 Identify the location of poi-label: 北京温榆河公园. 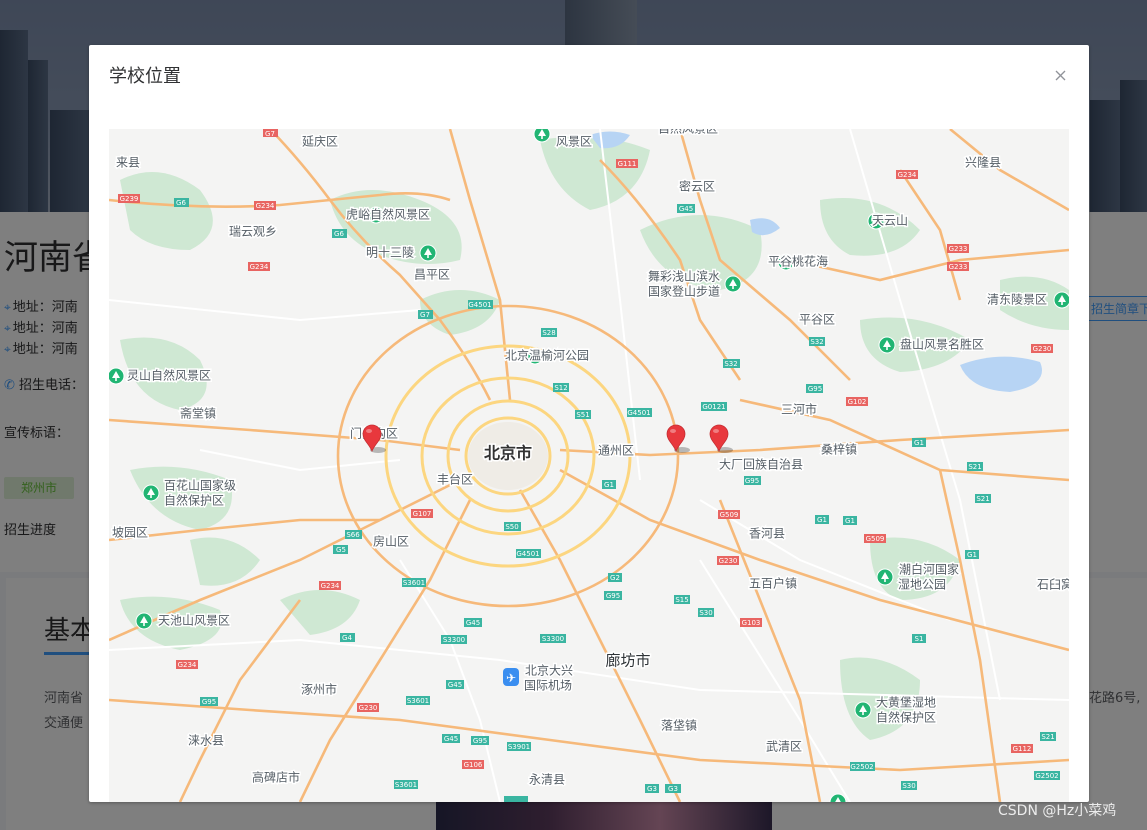
(547, 355).